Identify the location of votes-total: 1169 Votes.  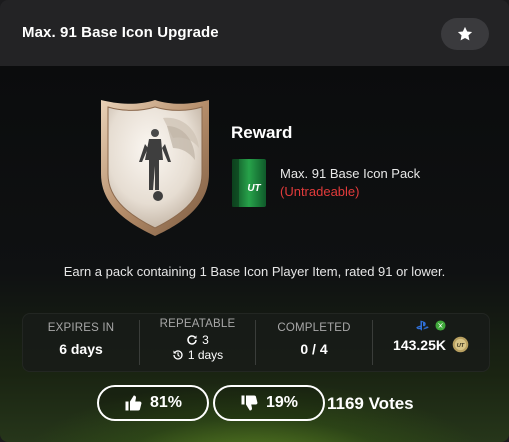
(370, 403).